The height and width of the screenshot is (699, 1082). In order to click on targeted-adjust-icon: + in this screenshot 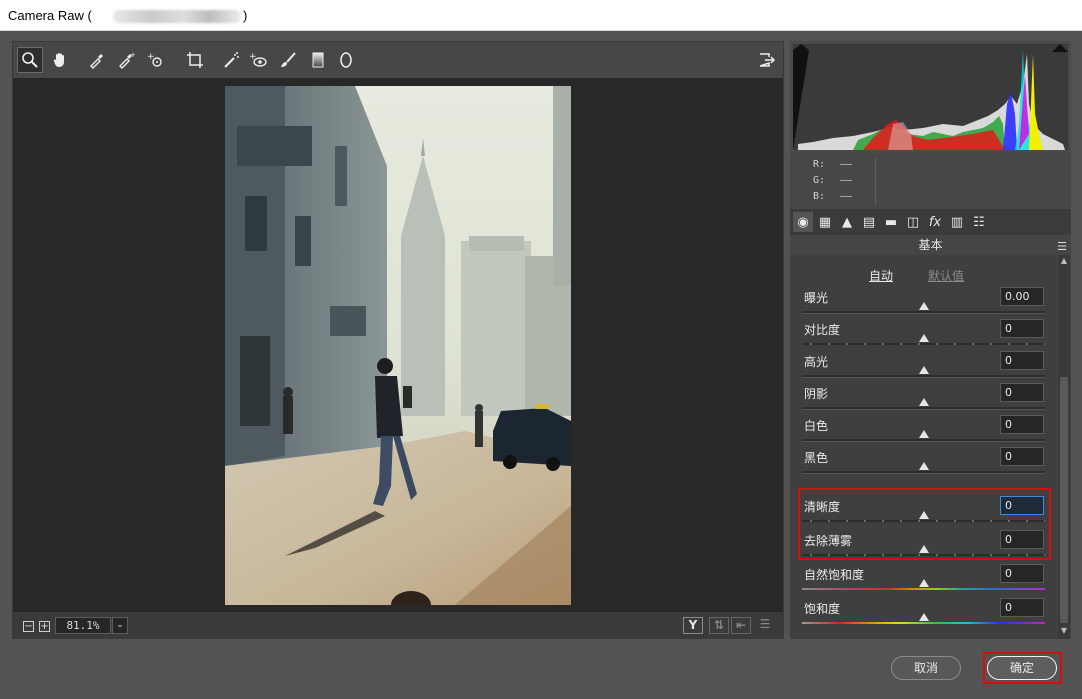, I will do `click(155, 60)`.